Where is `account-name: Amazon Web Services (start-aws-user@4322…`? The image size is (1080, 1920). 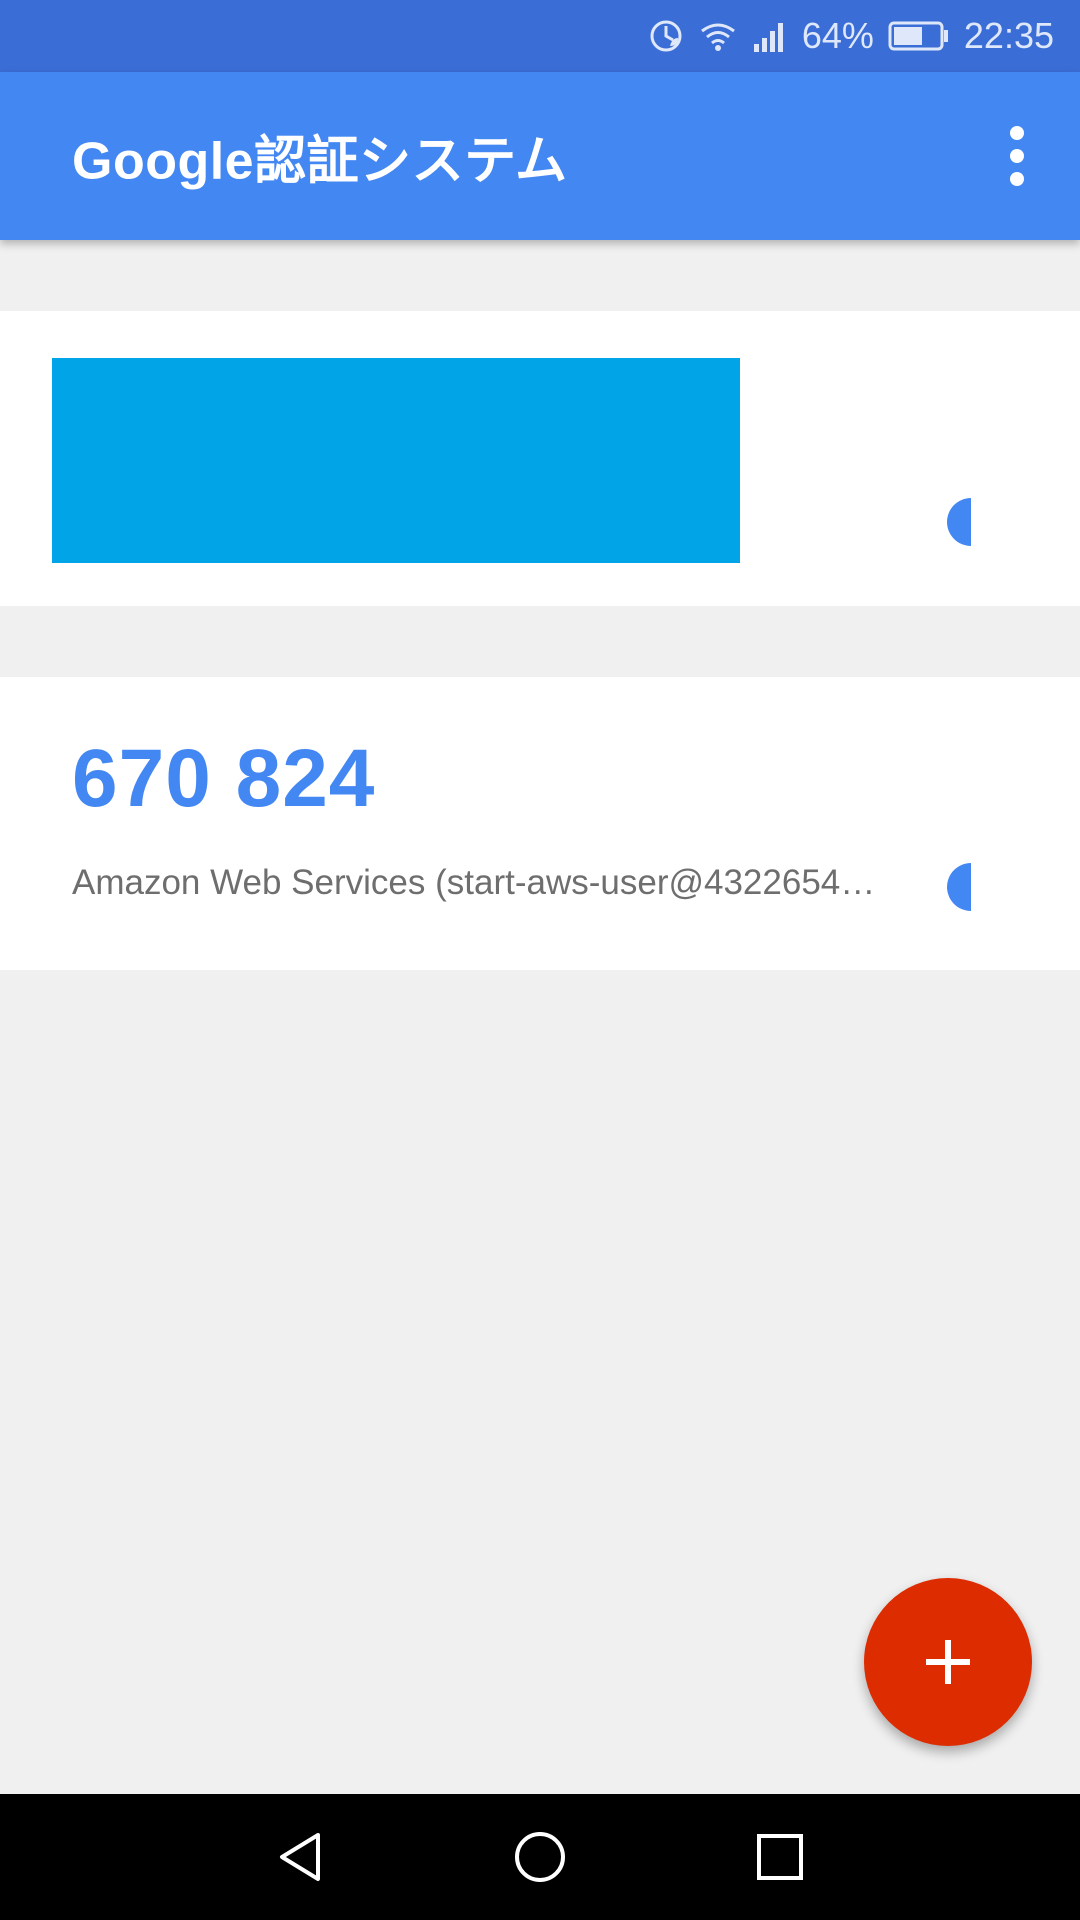 account-name: Amazon Web Services (start-aws-user@4322… is located at coordinates (474, 882).